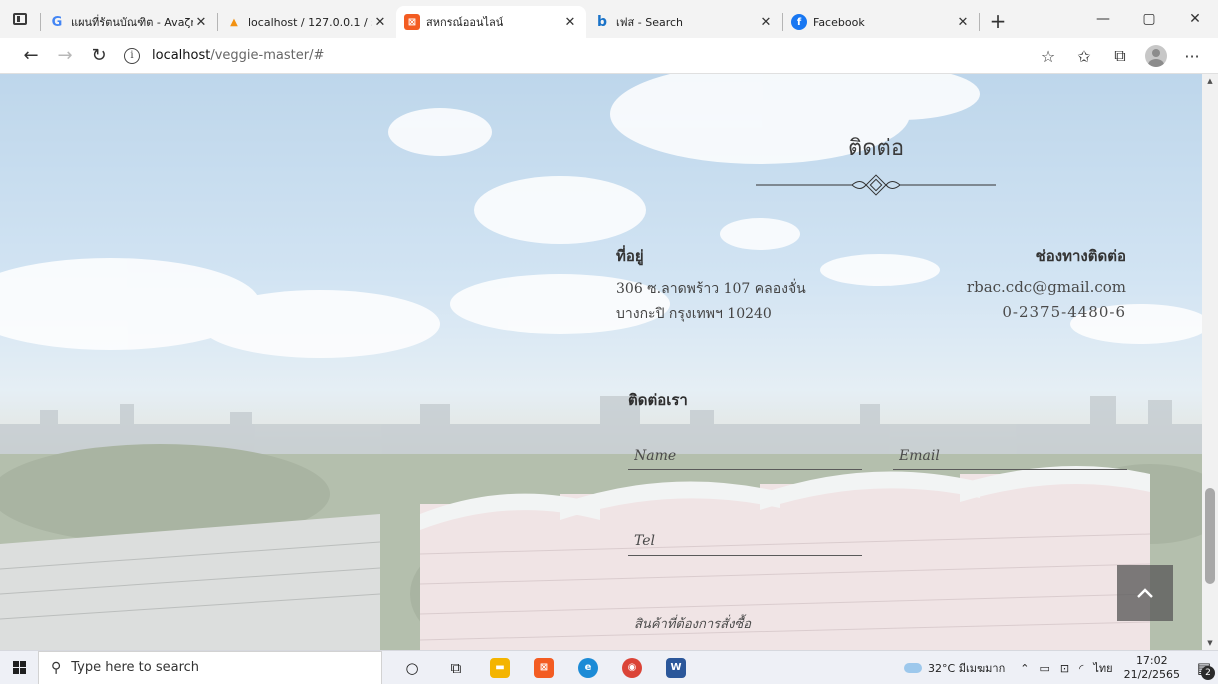 The width and height of the screenshot is (1218, 684). I want to click on contact-phone: 0-2375-4480-6, so click(1064, 312).